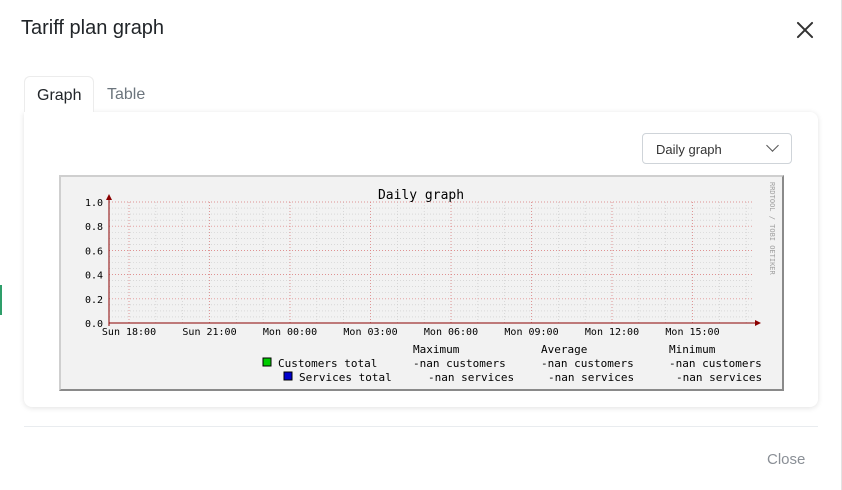 The image size is (842, 490). Describe the element at coordinates (786, 459) in the screenshot. I see `close-button: Close` at that location.